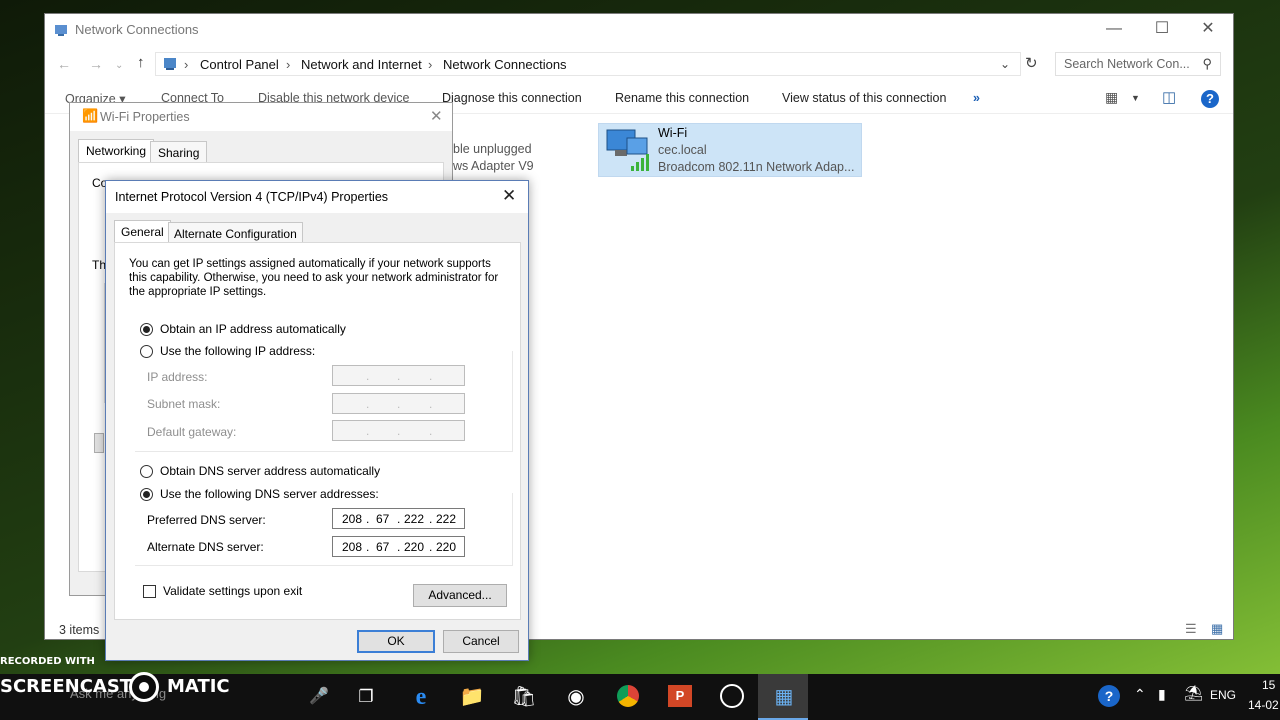 This screenshot has width=1280, height=720. I want to click on alternate-dns-octet-4: 220, so click(446, 547).